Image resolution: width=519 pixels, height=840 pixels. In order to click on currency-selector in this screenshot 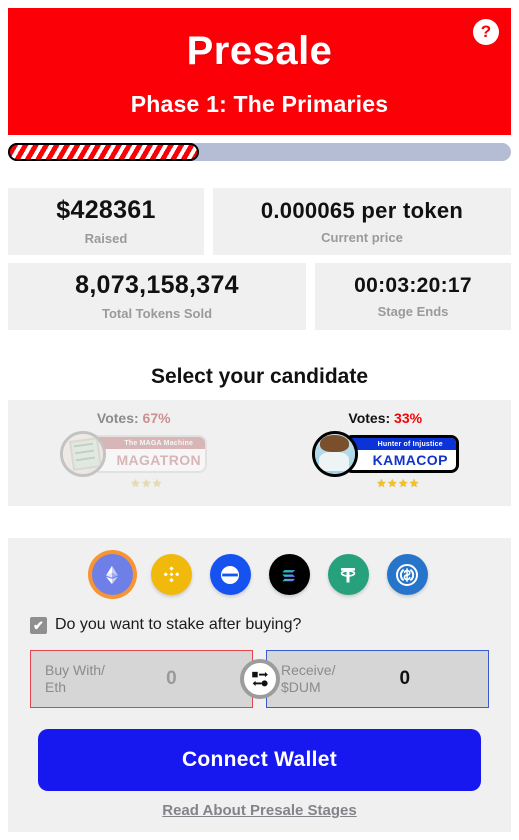, I will do `click(259, 574)`.